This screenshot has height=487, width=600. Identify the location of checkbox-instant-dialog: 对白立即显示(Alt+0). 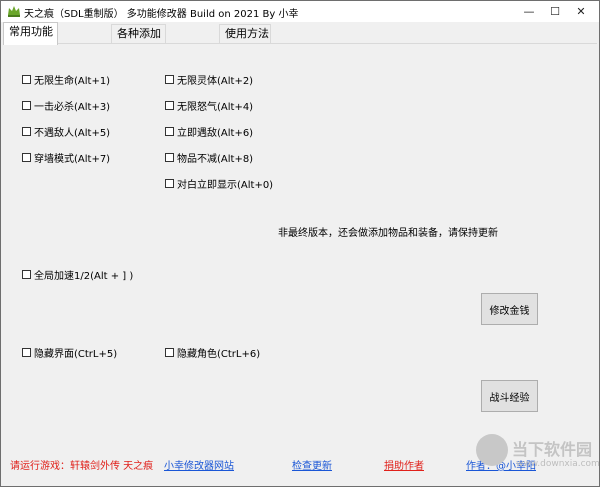
(219, 183).